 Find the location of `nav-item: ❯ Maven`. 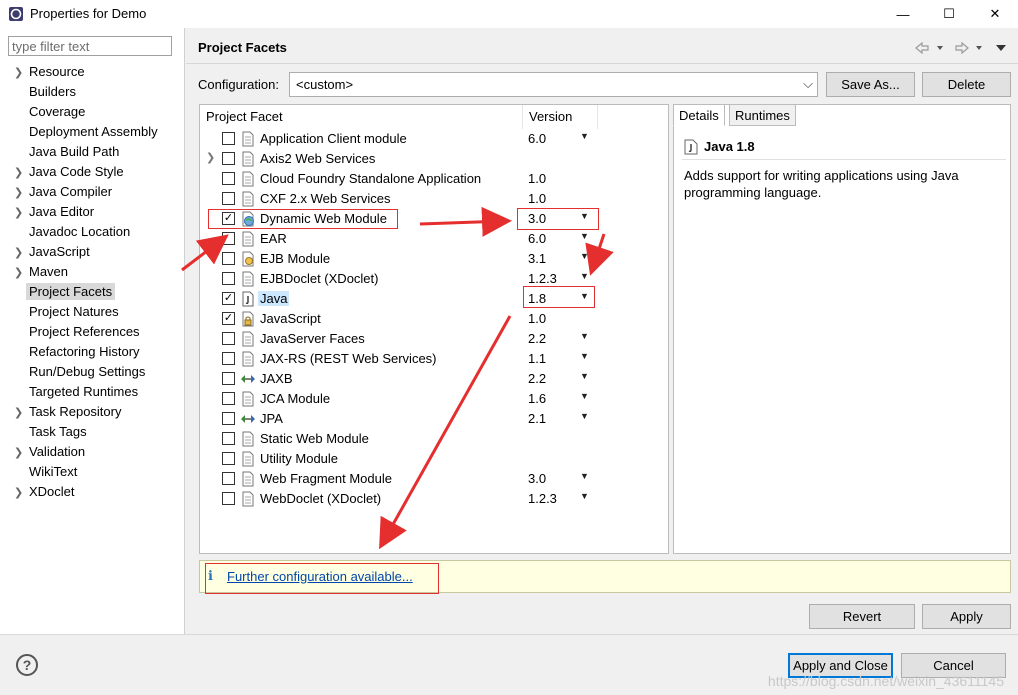

nav-item: ❯ Maven is located at coordinates (96, 272).